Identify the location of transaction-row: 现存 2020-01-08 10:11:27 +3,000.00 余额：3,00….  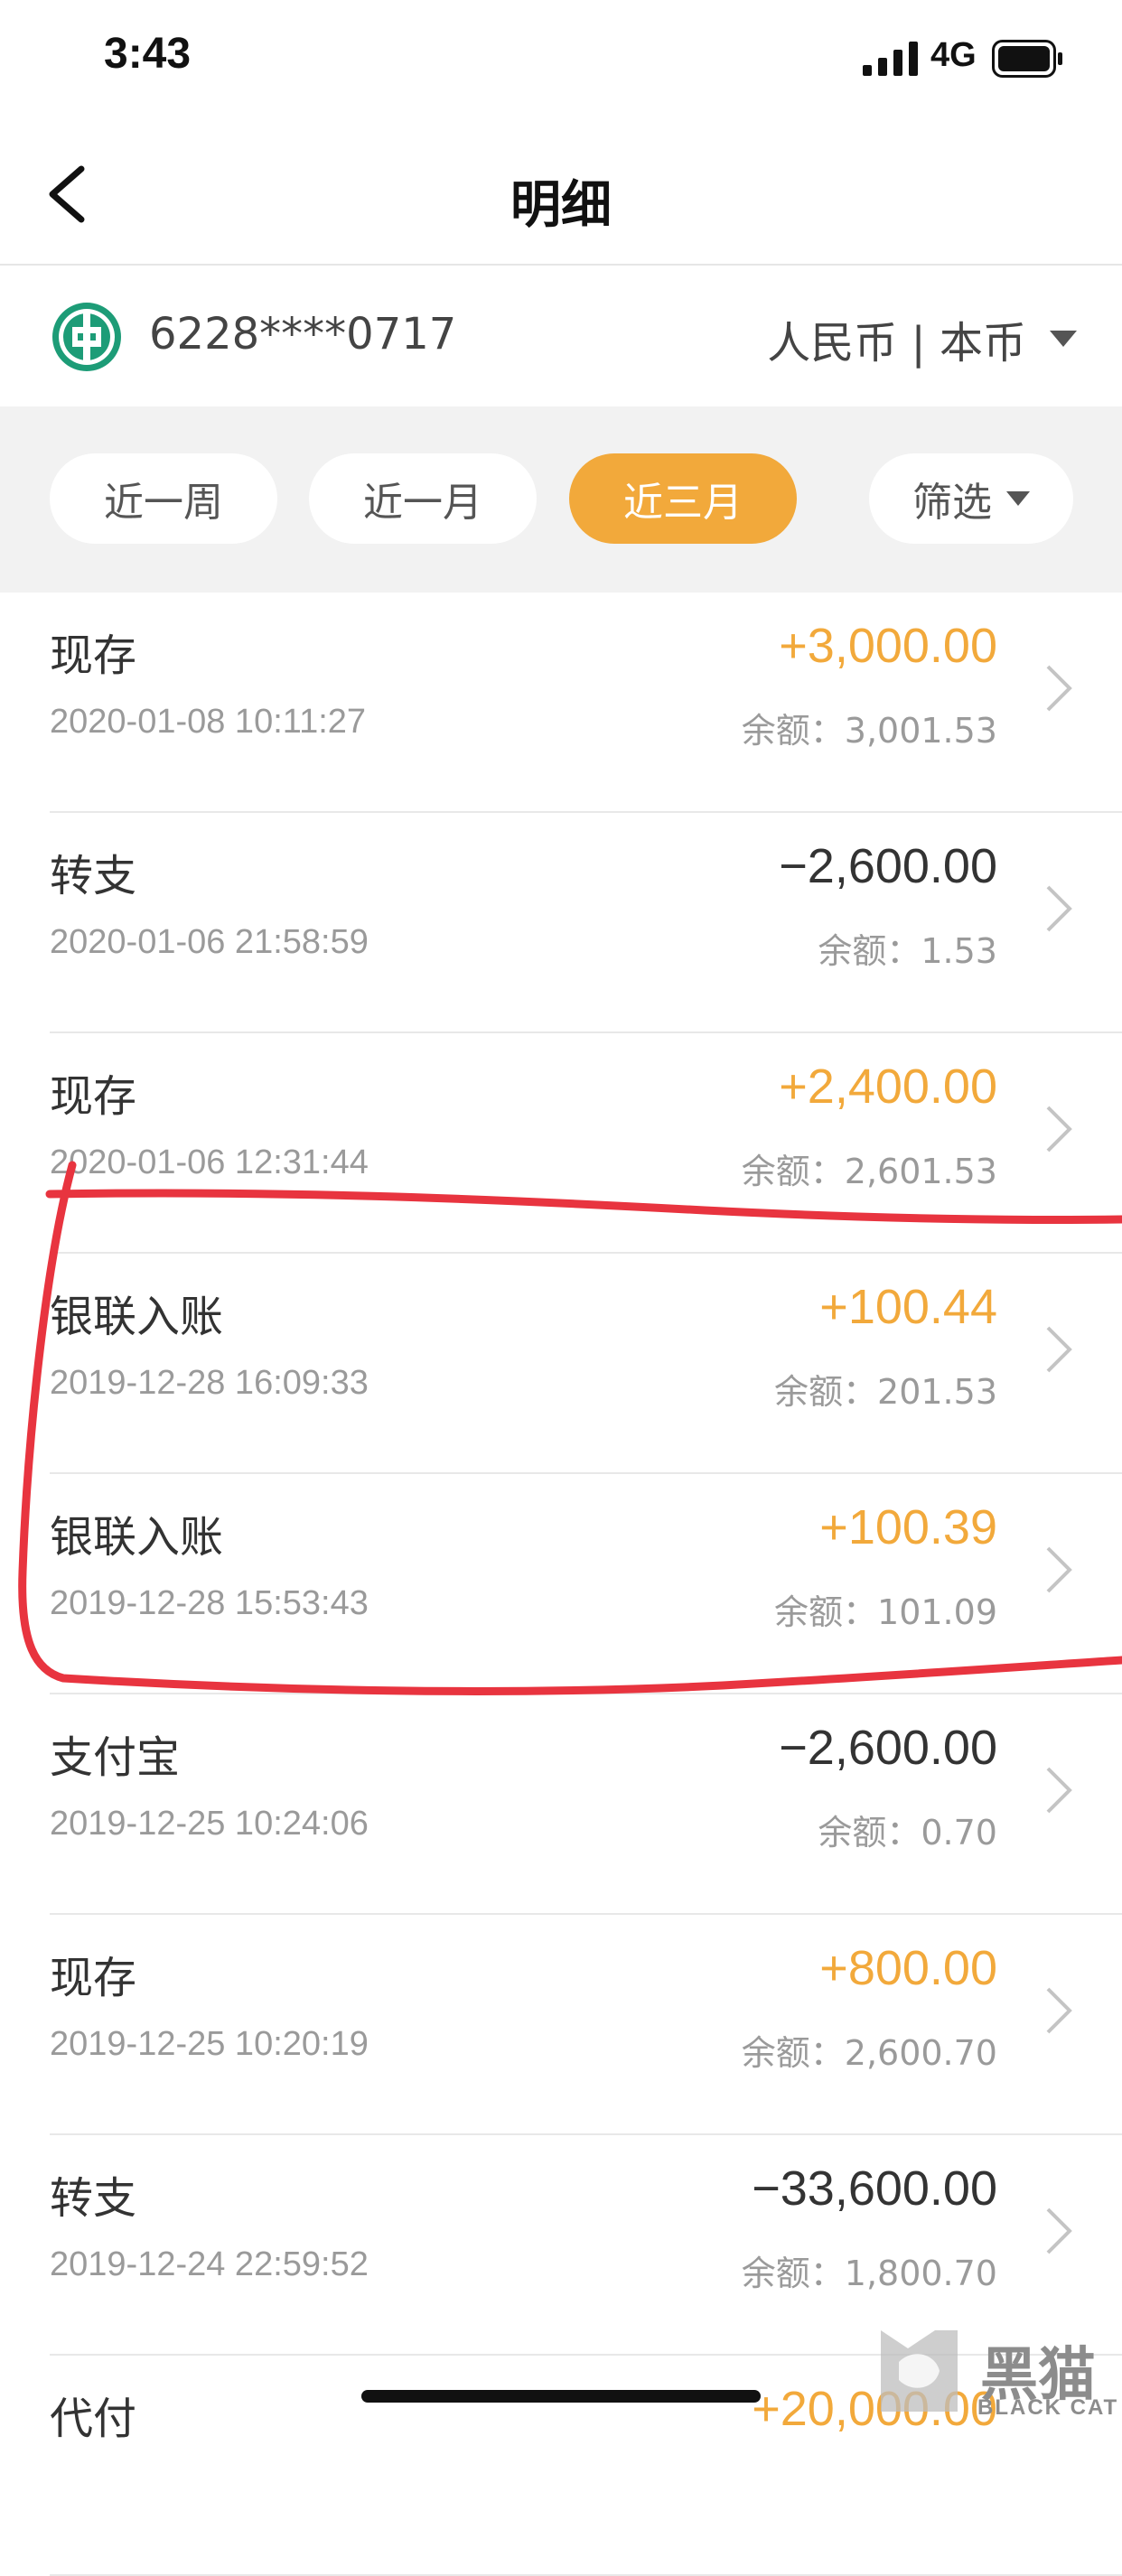
(561, 703).